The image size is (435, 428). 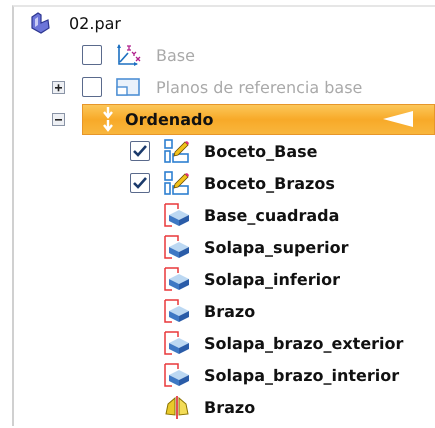 What do you see at coordinates (272, 279) in the screenshot?
I see `tree-item-label: Solapa_inferior` at bounding box center [272, 279].